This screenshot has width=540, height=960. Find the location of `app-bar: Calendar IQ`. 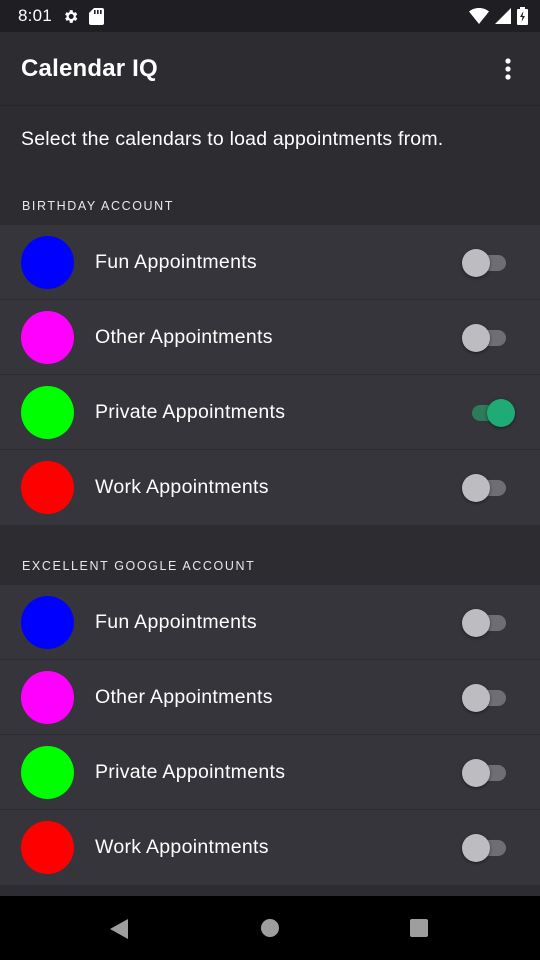

app-bar: Calendar IQ is located at coordinates (270, 69).